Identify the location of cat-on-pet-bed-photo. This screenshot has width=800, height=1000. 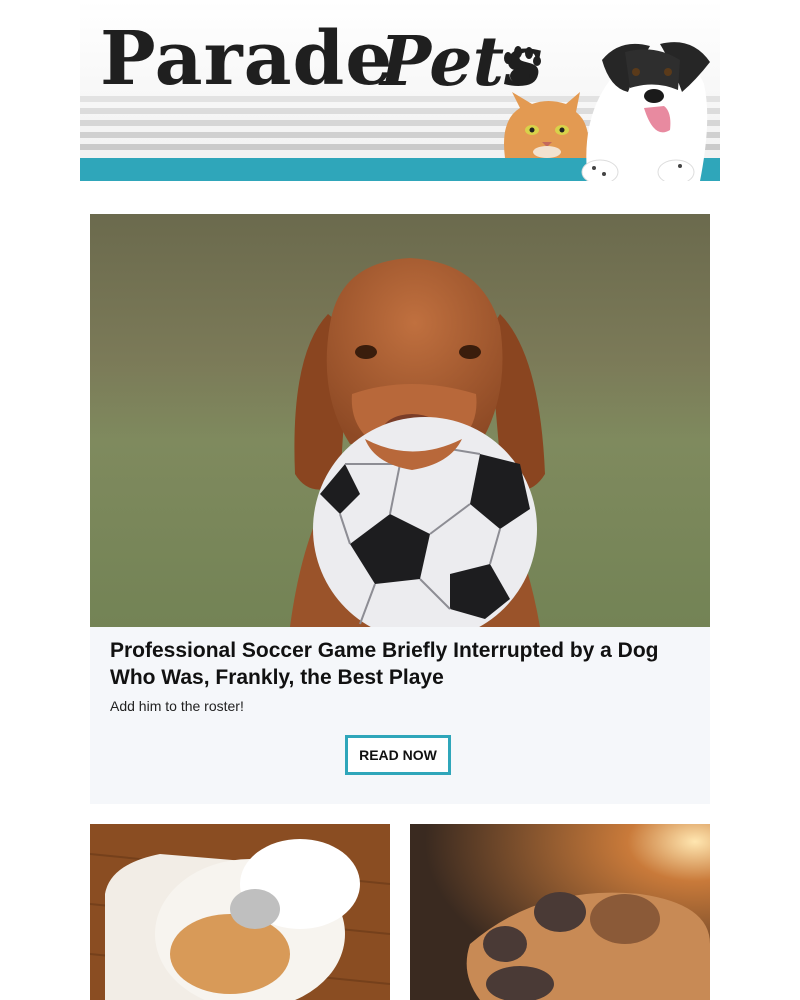
(240, 912).